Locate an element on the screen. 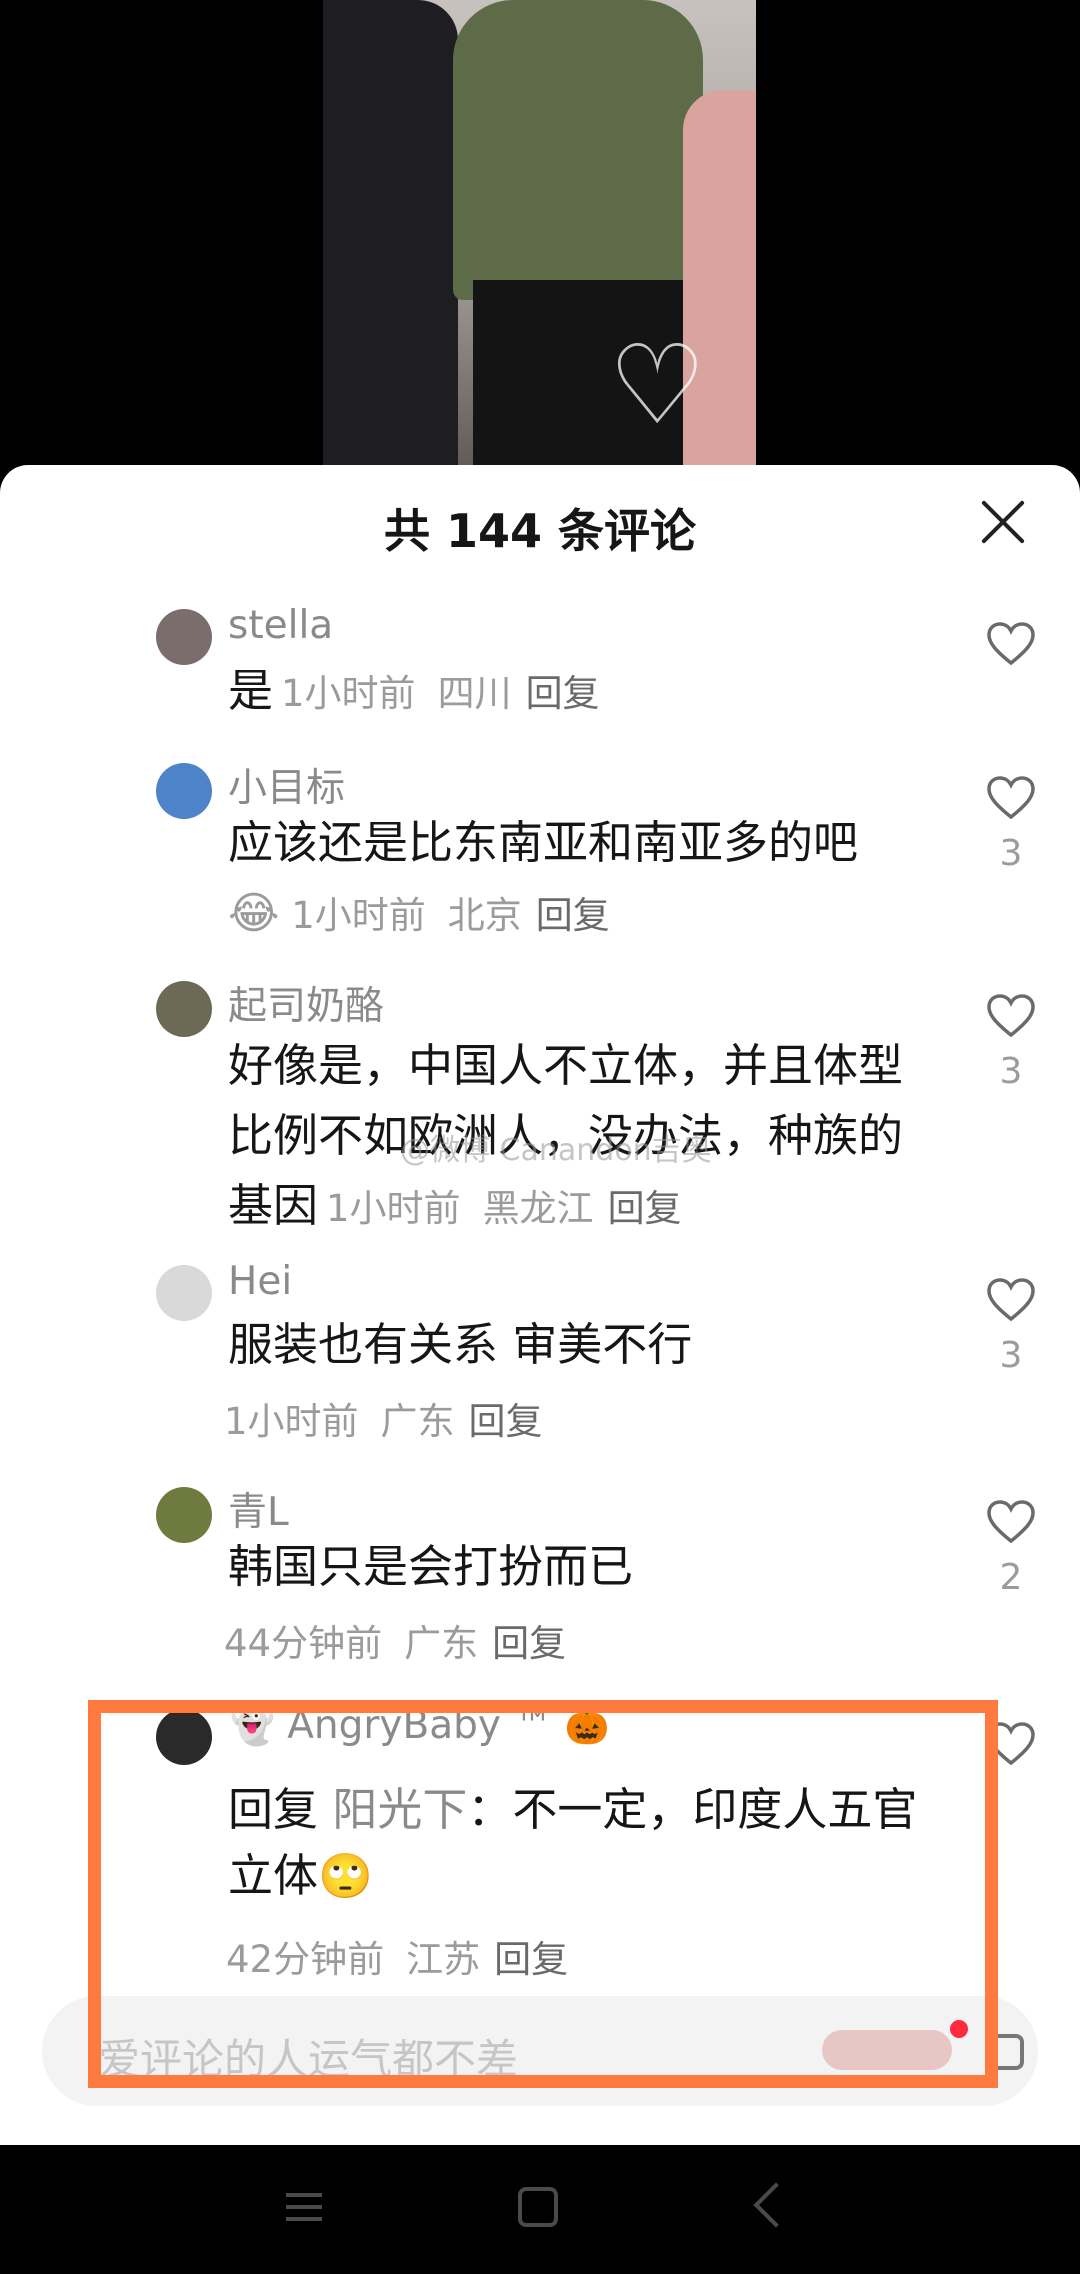  close-icon is located at coordinates (1003, 522).